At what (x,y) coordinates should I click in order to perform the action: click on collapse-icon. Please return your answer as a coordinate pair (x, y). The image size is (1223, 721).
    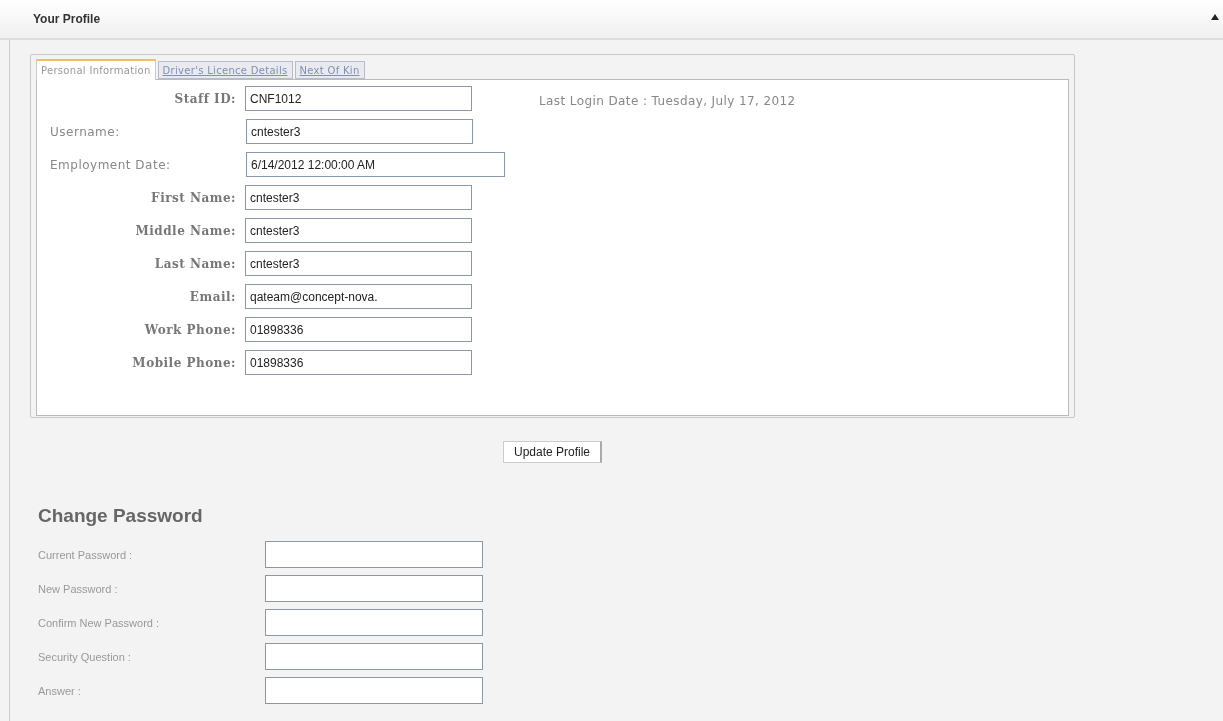
    Looking at the image, I should click on (1215, 17).